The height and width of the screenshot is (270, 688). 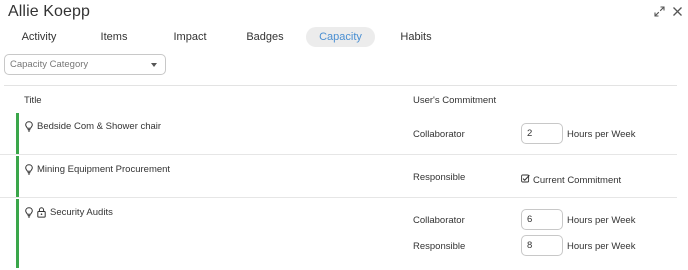 What do you see at coordinates (340, 85) in the screenshot?
I see `header-divider` at bounding box center [340, 85].